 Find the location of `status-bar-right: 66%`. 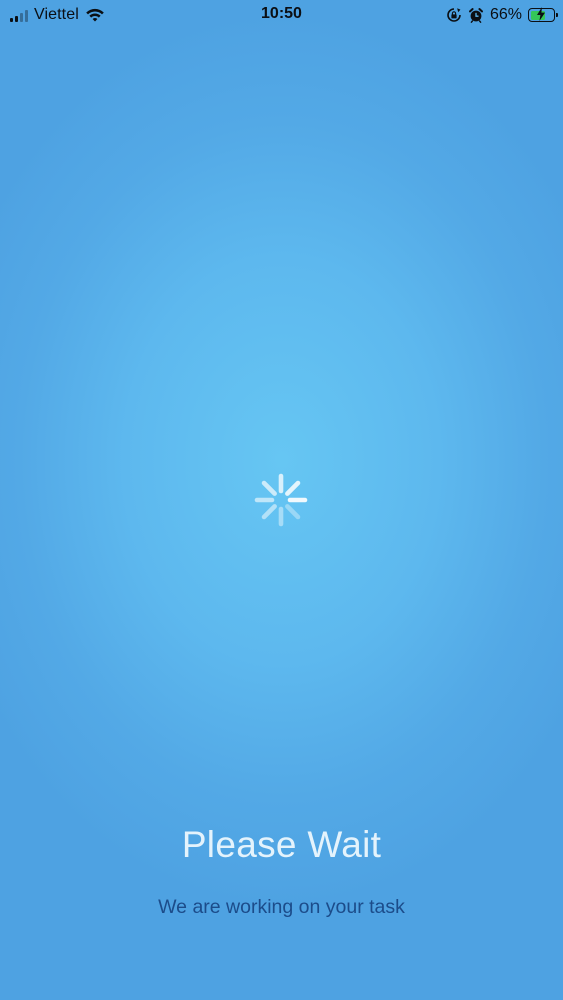

status-bar-right: 66% is located at coordinates (502, 15).